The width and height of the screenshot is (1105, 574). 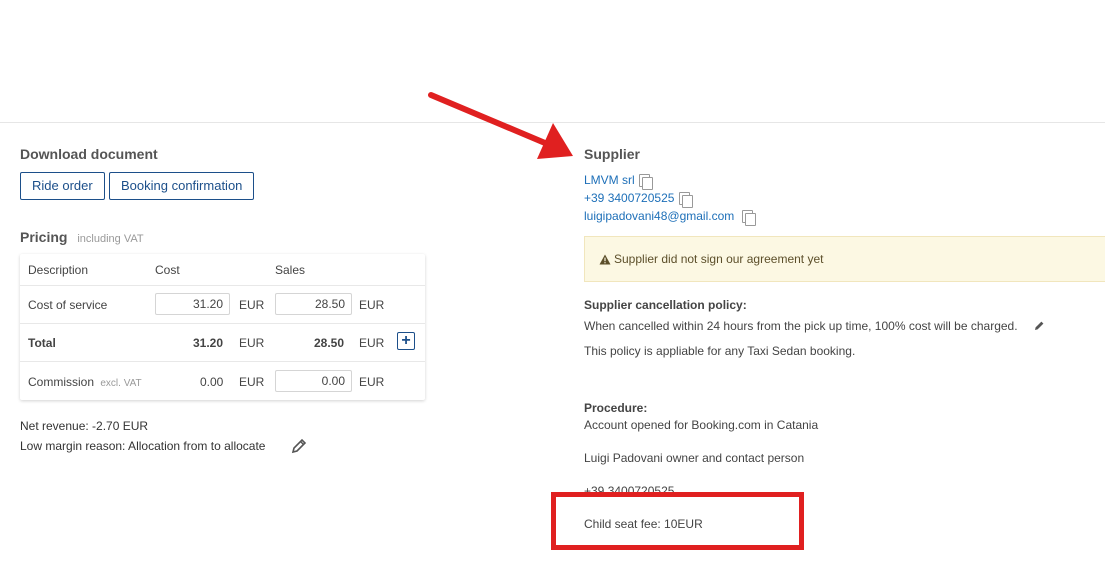 What do you see at coordinates (677, 521) in the screenshot?
I see `annotation-highlight-box` at bounding box center [677, 521].